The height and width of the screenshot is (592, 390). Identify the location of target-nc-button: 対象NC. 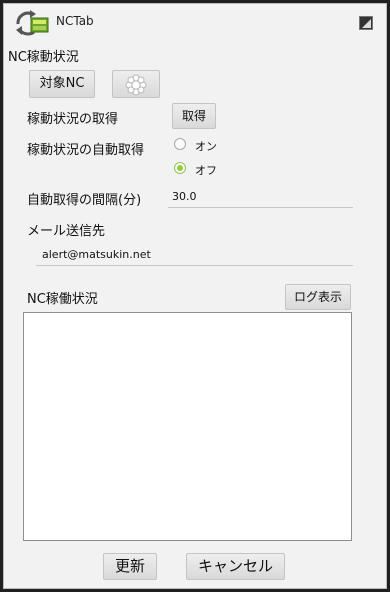
(62, 84).